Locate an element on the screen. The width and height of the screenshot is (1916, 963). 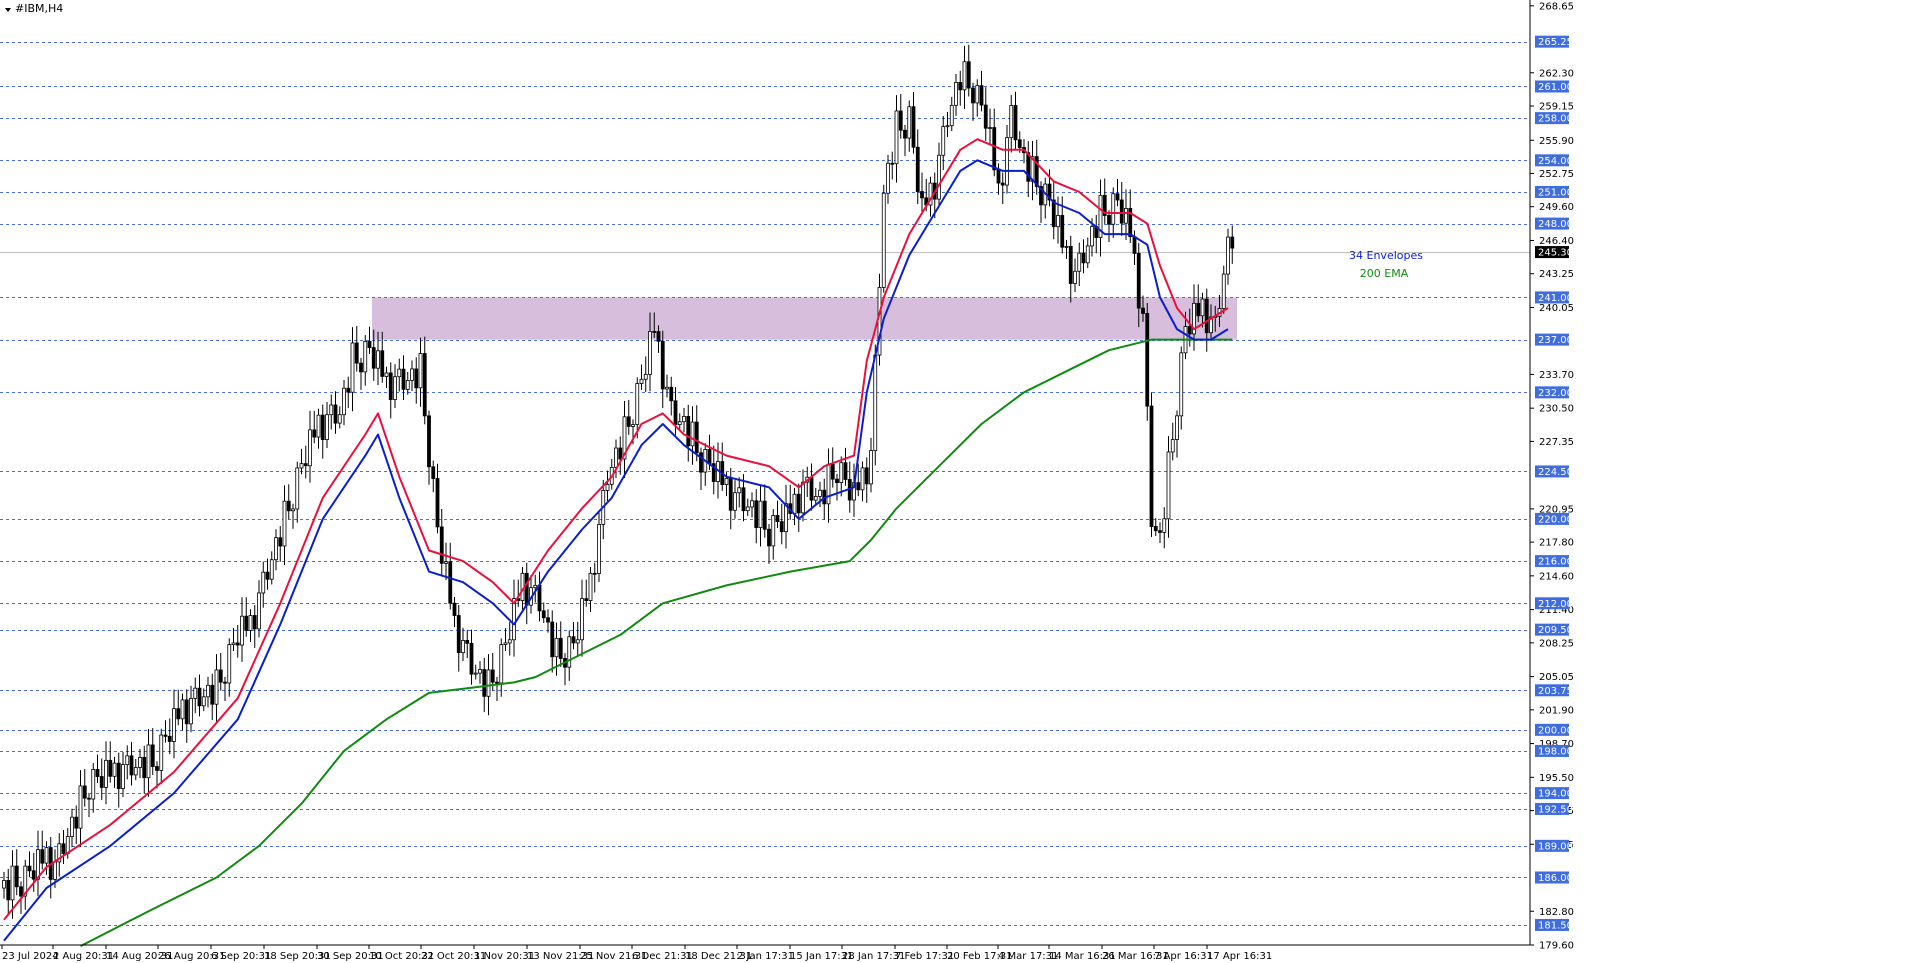
x-tick-label: 2 Jan 17:31 is located at coordinates (765, 956).